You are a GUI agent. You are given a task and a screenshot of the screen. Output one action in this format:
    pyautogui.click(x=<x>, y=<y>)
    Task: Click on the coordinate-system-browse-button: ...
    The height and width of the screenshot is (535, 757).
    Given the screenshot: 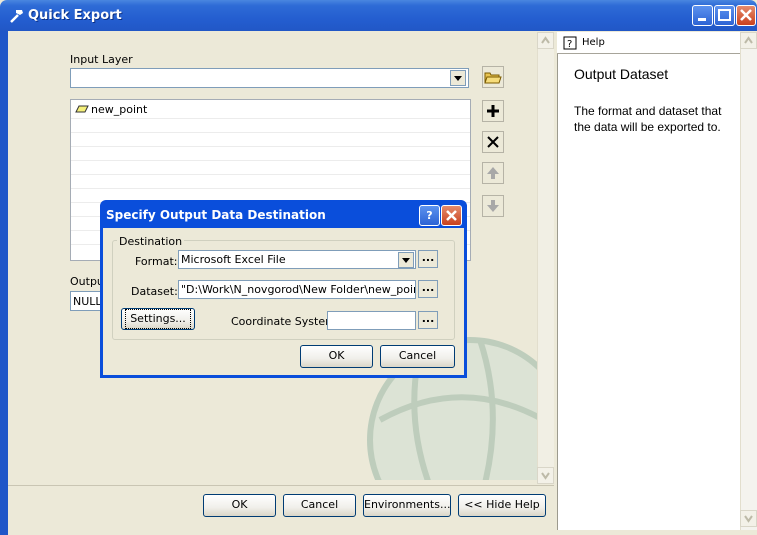 What is the action you would take?
    pyautogui.click(x=428, y=320)
    